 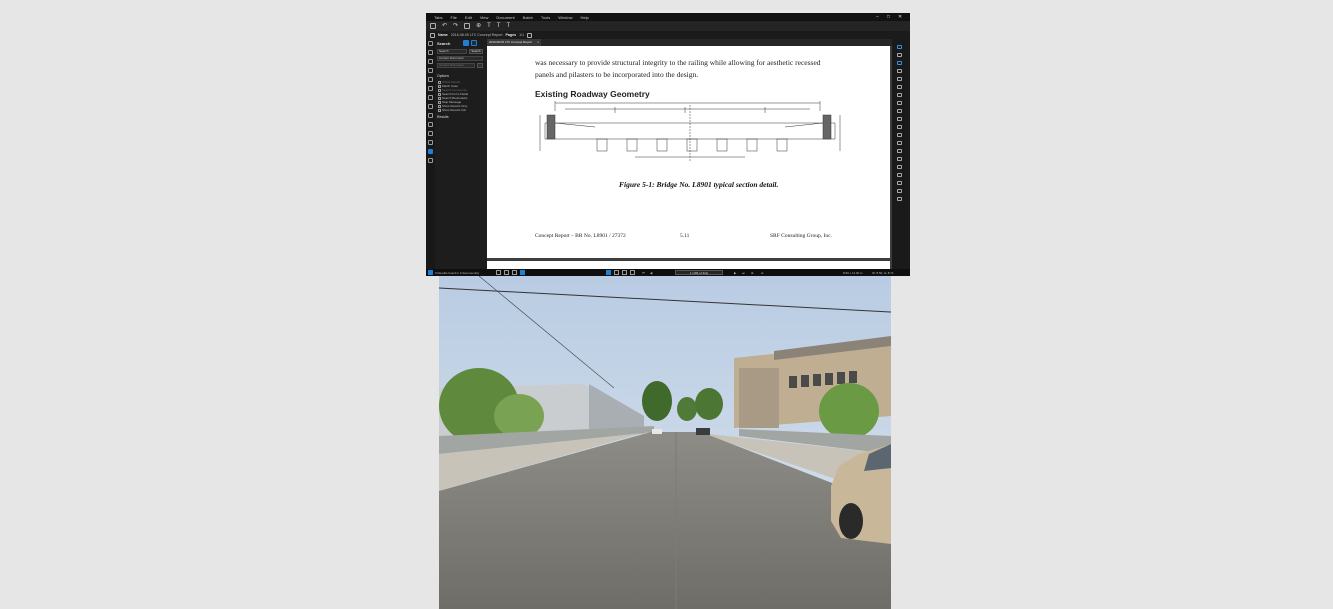 I want to click on continuous-facing-view-button, so click(x=522, y=272).